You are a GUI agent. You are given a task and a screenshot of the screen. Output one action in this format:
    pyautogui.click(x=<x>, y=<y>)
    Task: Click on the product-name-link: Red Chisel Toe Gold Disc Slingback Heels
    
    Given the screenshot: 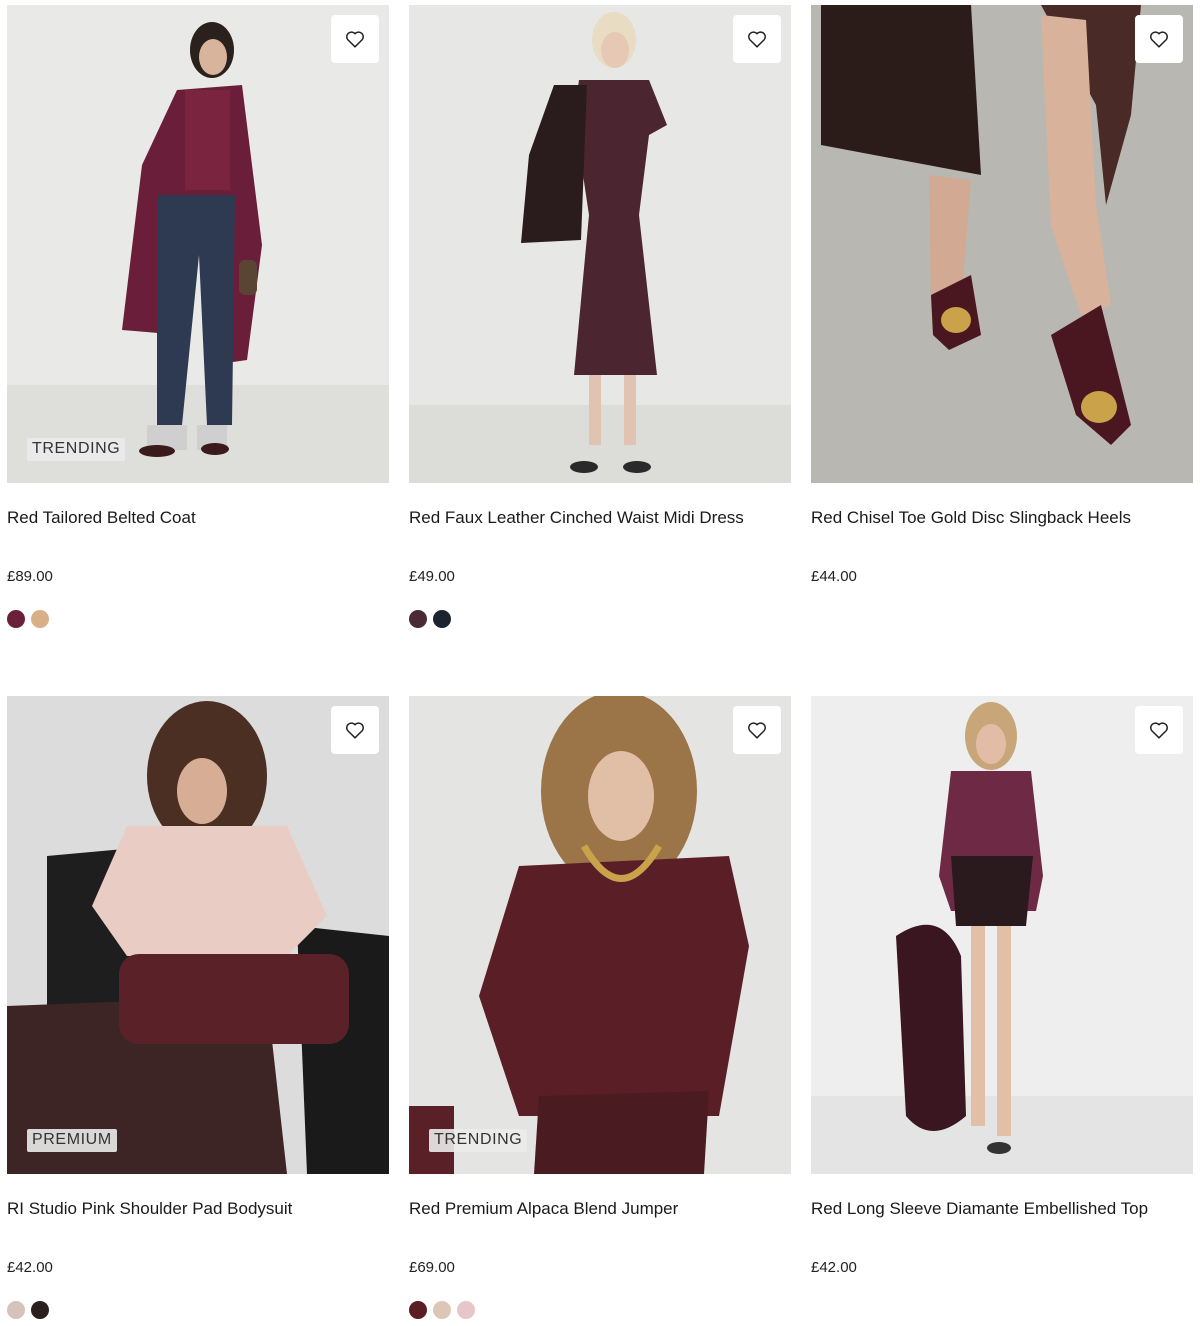 What is the action you would take?
    pyautogui.click(x=1002, y=518)
    